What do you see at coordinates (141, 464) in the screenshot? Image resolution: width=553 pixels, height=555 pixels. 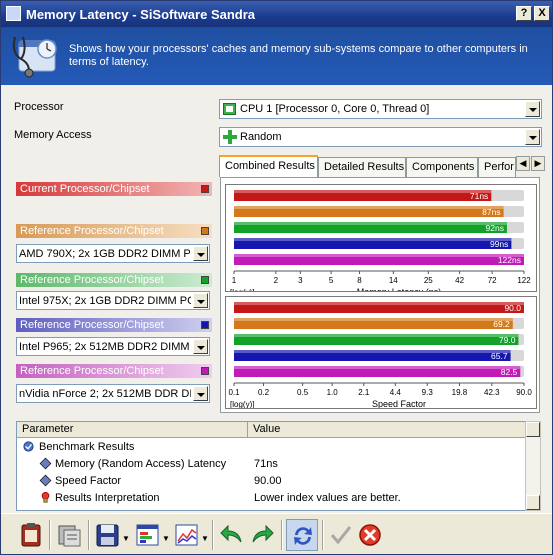 I see `grid-param: Memory (Random Access) Latency` at bounding box center [141, 464].